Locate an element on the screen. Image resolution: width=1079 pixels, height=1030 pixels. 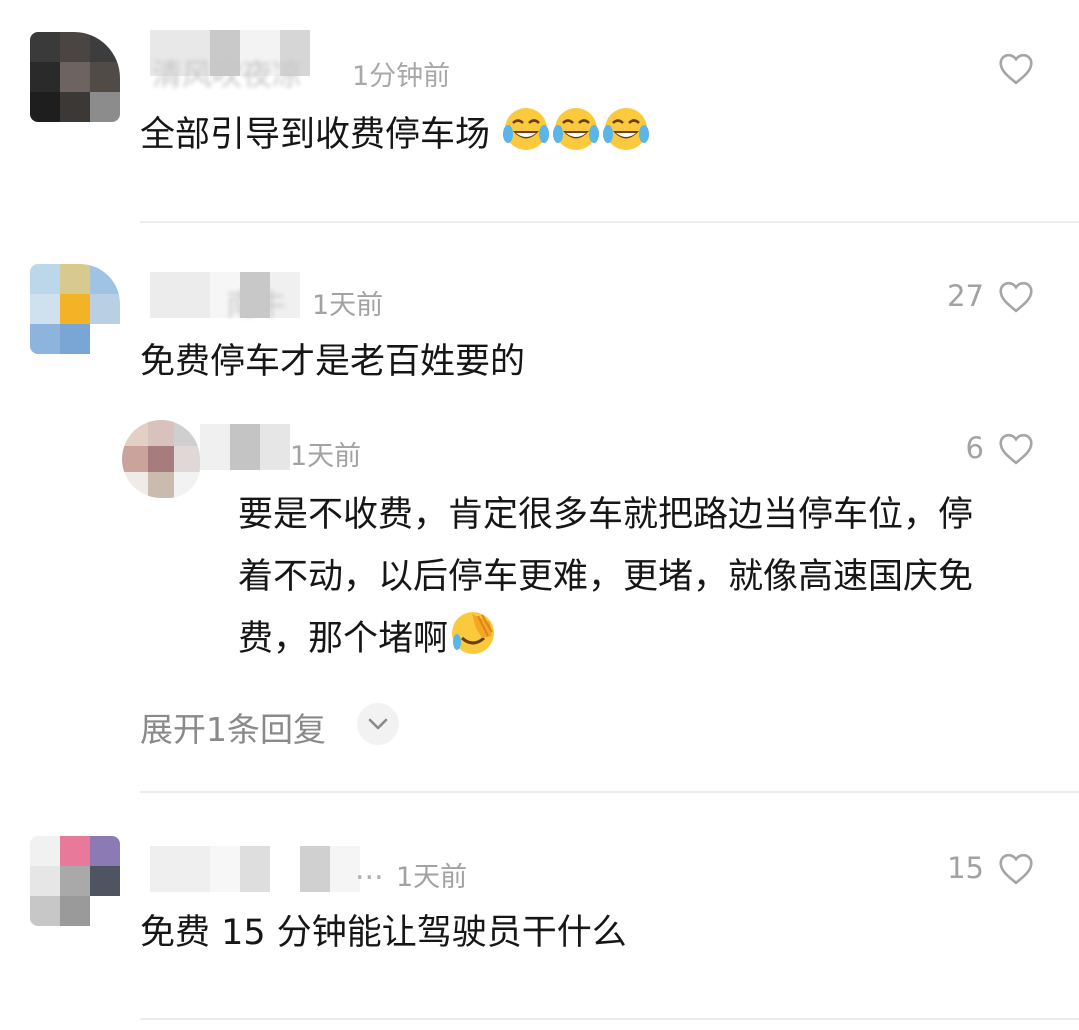
comment-text: 全部引导到收费停车场 is located at coordinates (395, 135).